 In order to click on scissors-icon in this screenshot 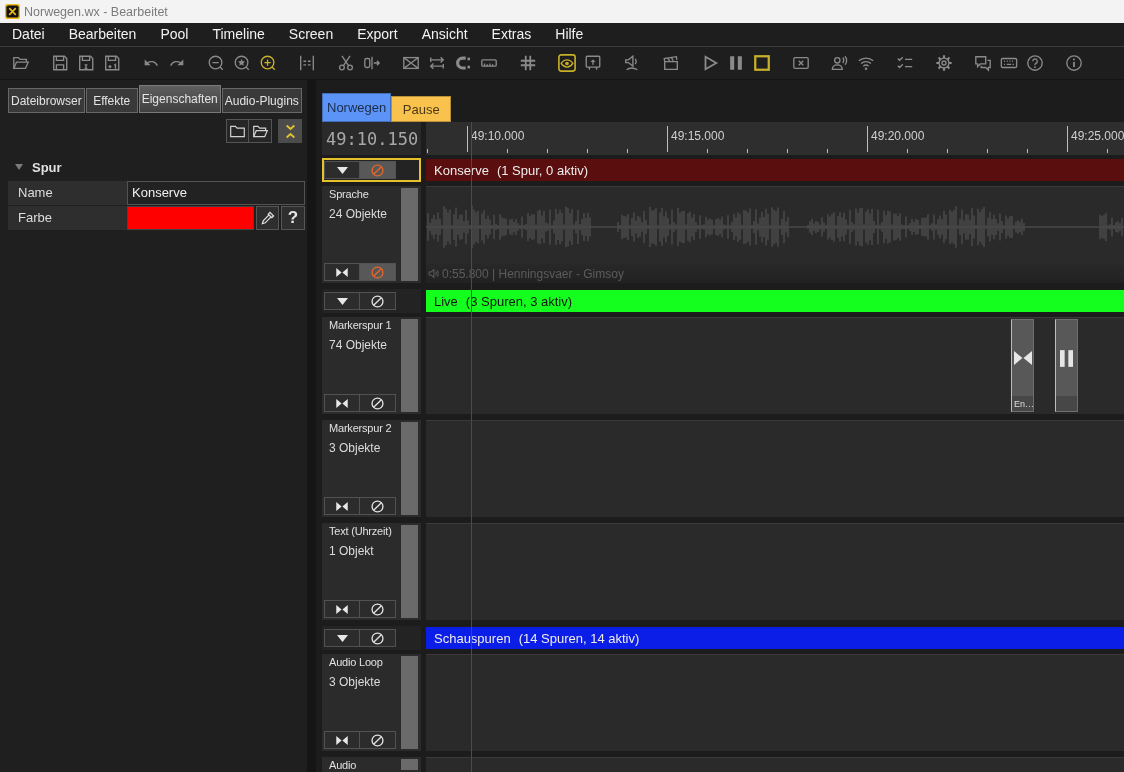, I will do `click(346, 63)`.